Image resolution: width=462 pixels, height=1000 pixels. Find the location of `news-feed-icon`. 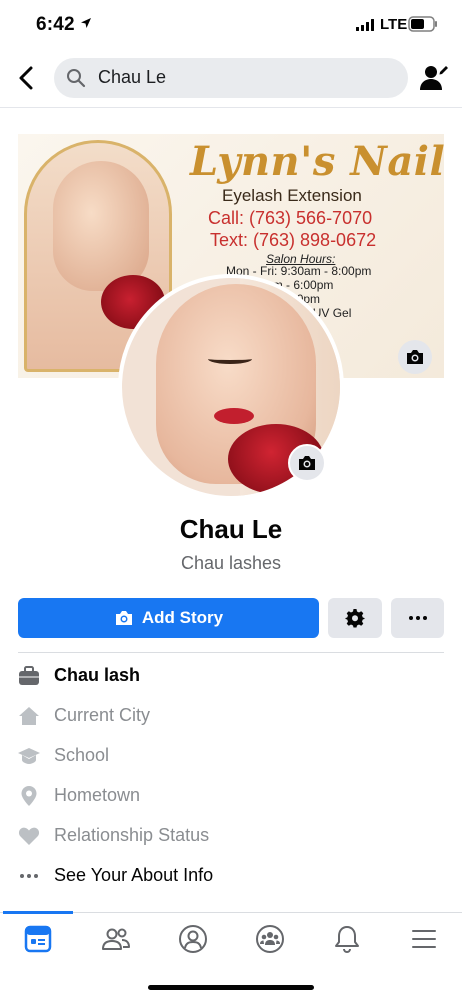

news-feed-icon is located at coordinates (38, 939).